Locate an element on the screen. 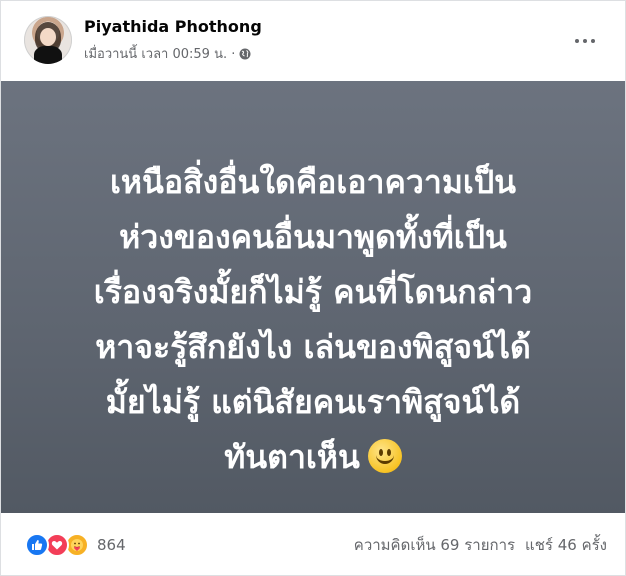 The image size is (626, 576). more-options-icon is located at coordinates (585, 41).